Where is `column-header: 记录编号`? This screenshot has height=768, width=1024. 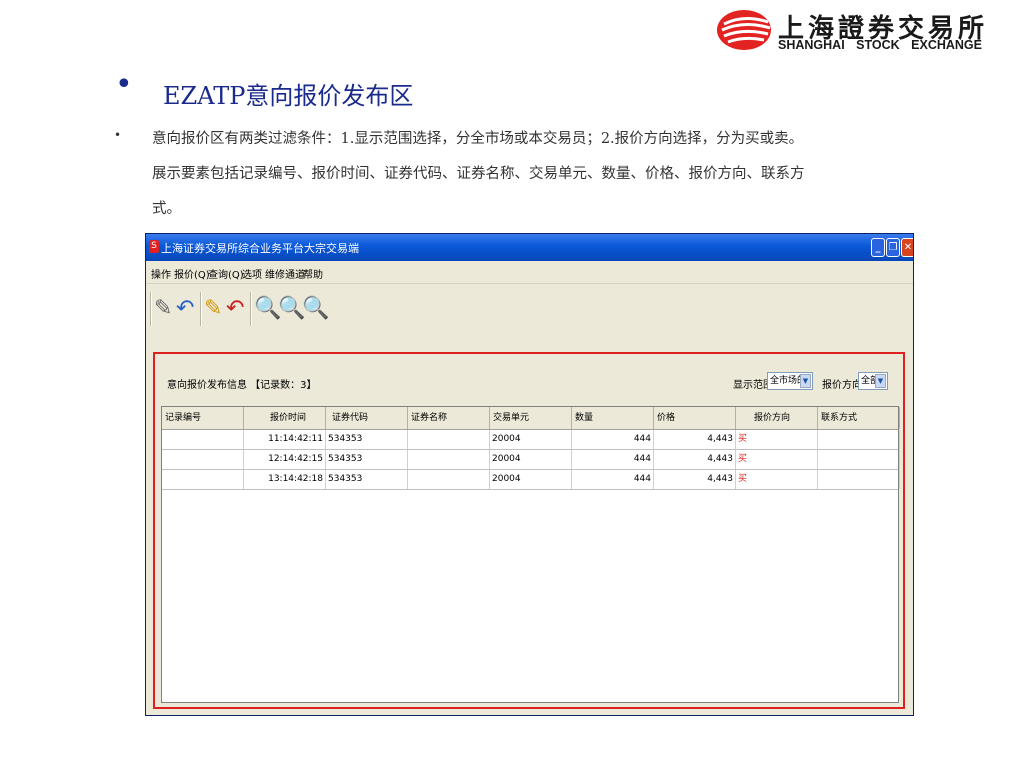 column-header: 记录编号 is located at coordinates (203, 418).